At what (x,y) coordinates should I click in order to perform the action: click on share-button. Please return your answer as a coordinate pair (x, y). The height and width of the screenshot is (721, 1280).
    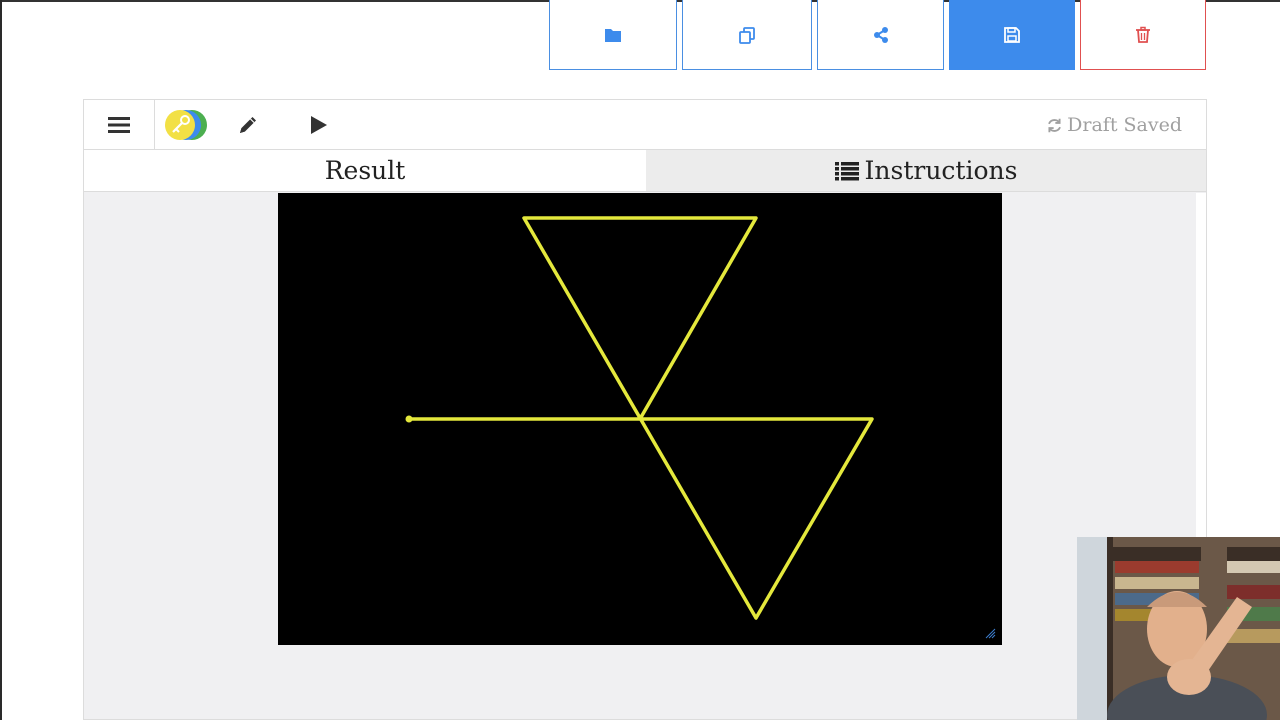
    Looking at the image, I should click on (880, 35).